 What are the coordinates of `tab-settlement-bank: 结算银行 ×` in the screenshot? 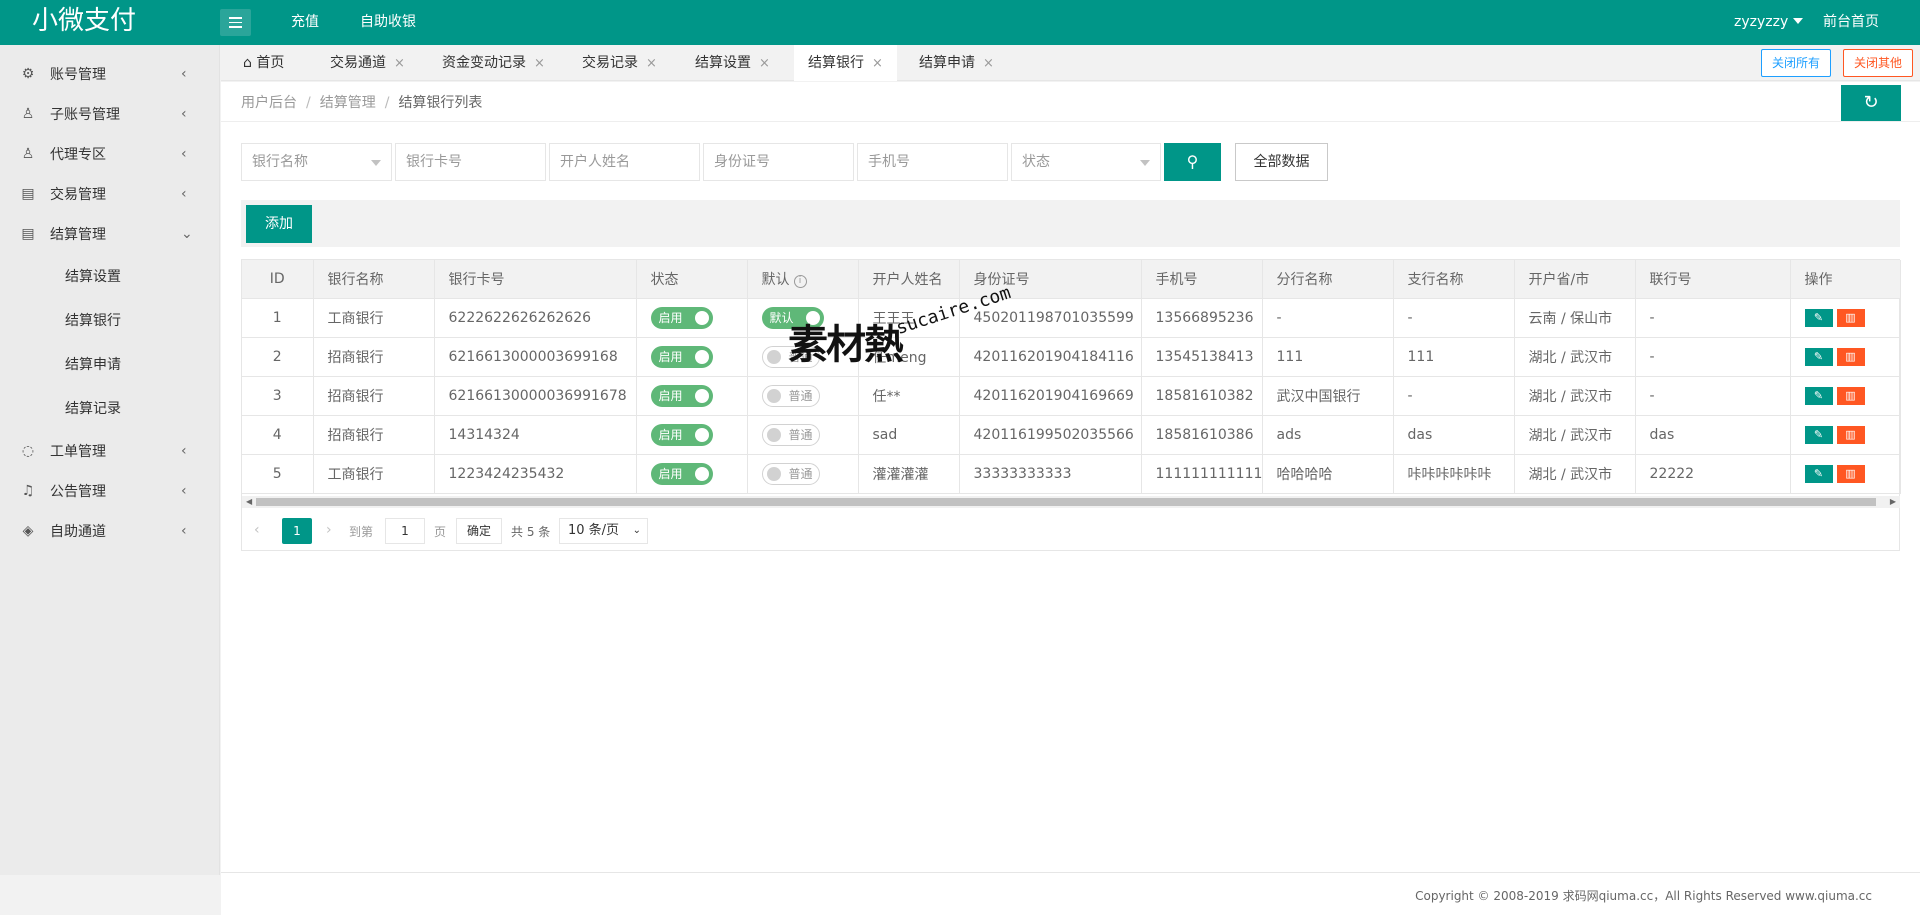 It's located at (845, 63).